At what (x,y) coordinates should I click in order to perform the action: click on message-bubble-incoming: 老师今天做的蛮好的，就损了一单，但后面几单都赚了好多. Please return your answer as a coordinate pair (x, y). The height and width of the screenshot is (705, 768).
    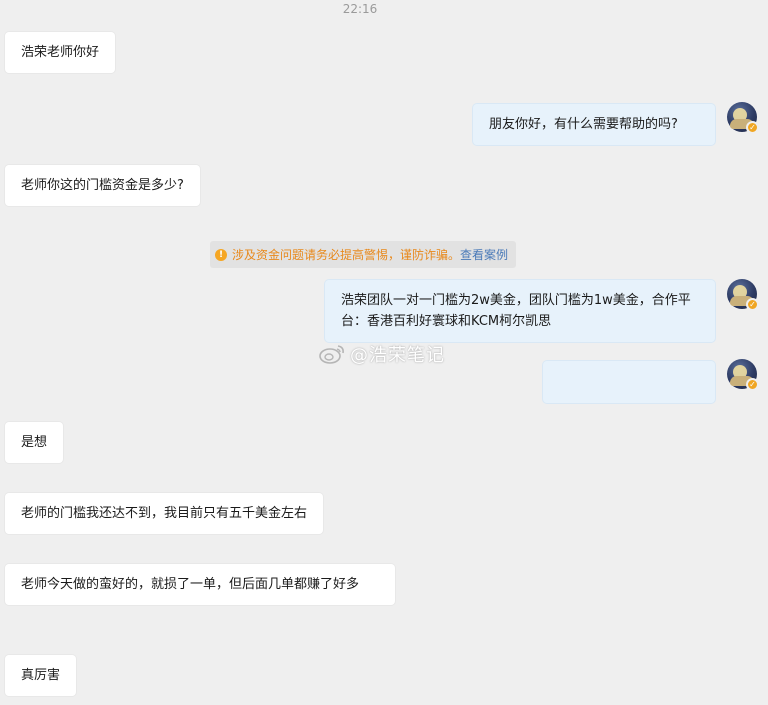
    Looking at the image, I should click on (200, 584).